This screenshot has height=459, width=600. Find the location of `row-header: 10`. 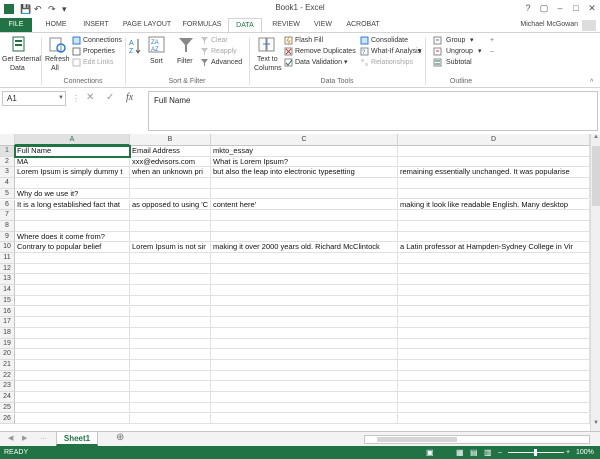

row-header: 10 is located at coordinates (7, 247).